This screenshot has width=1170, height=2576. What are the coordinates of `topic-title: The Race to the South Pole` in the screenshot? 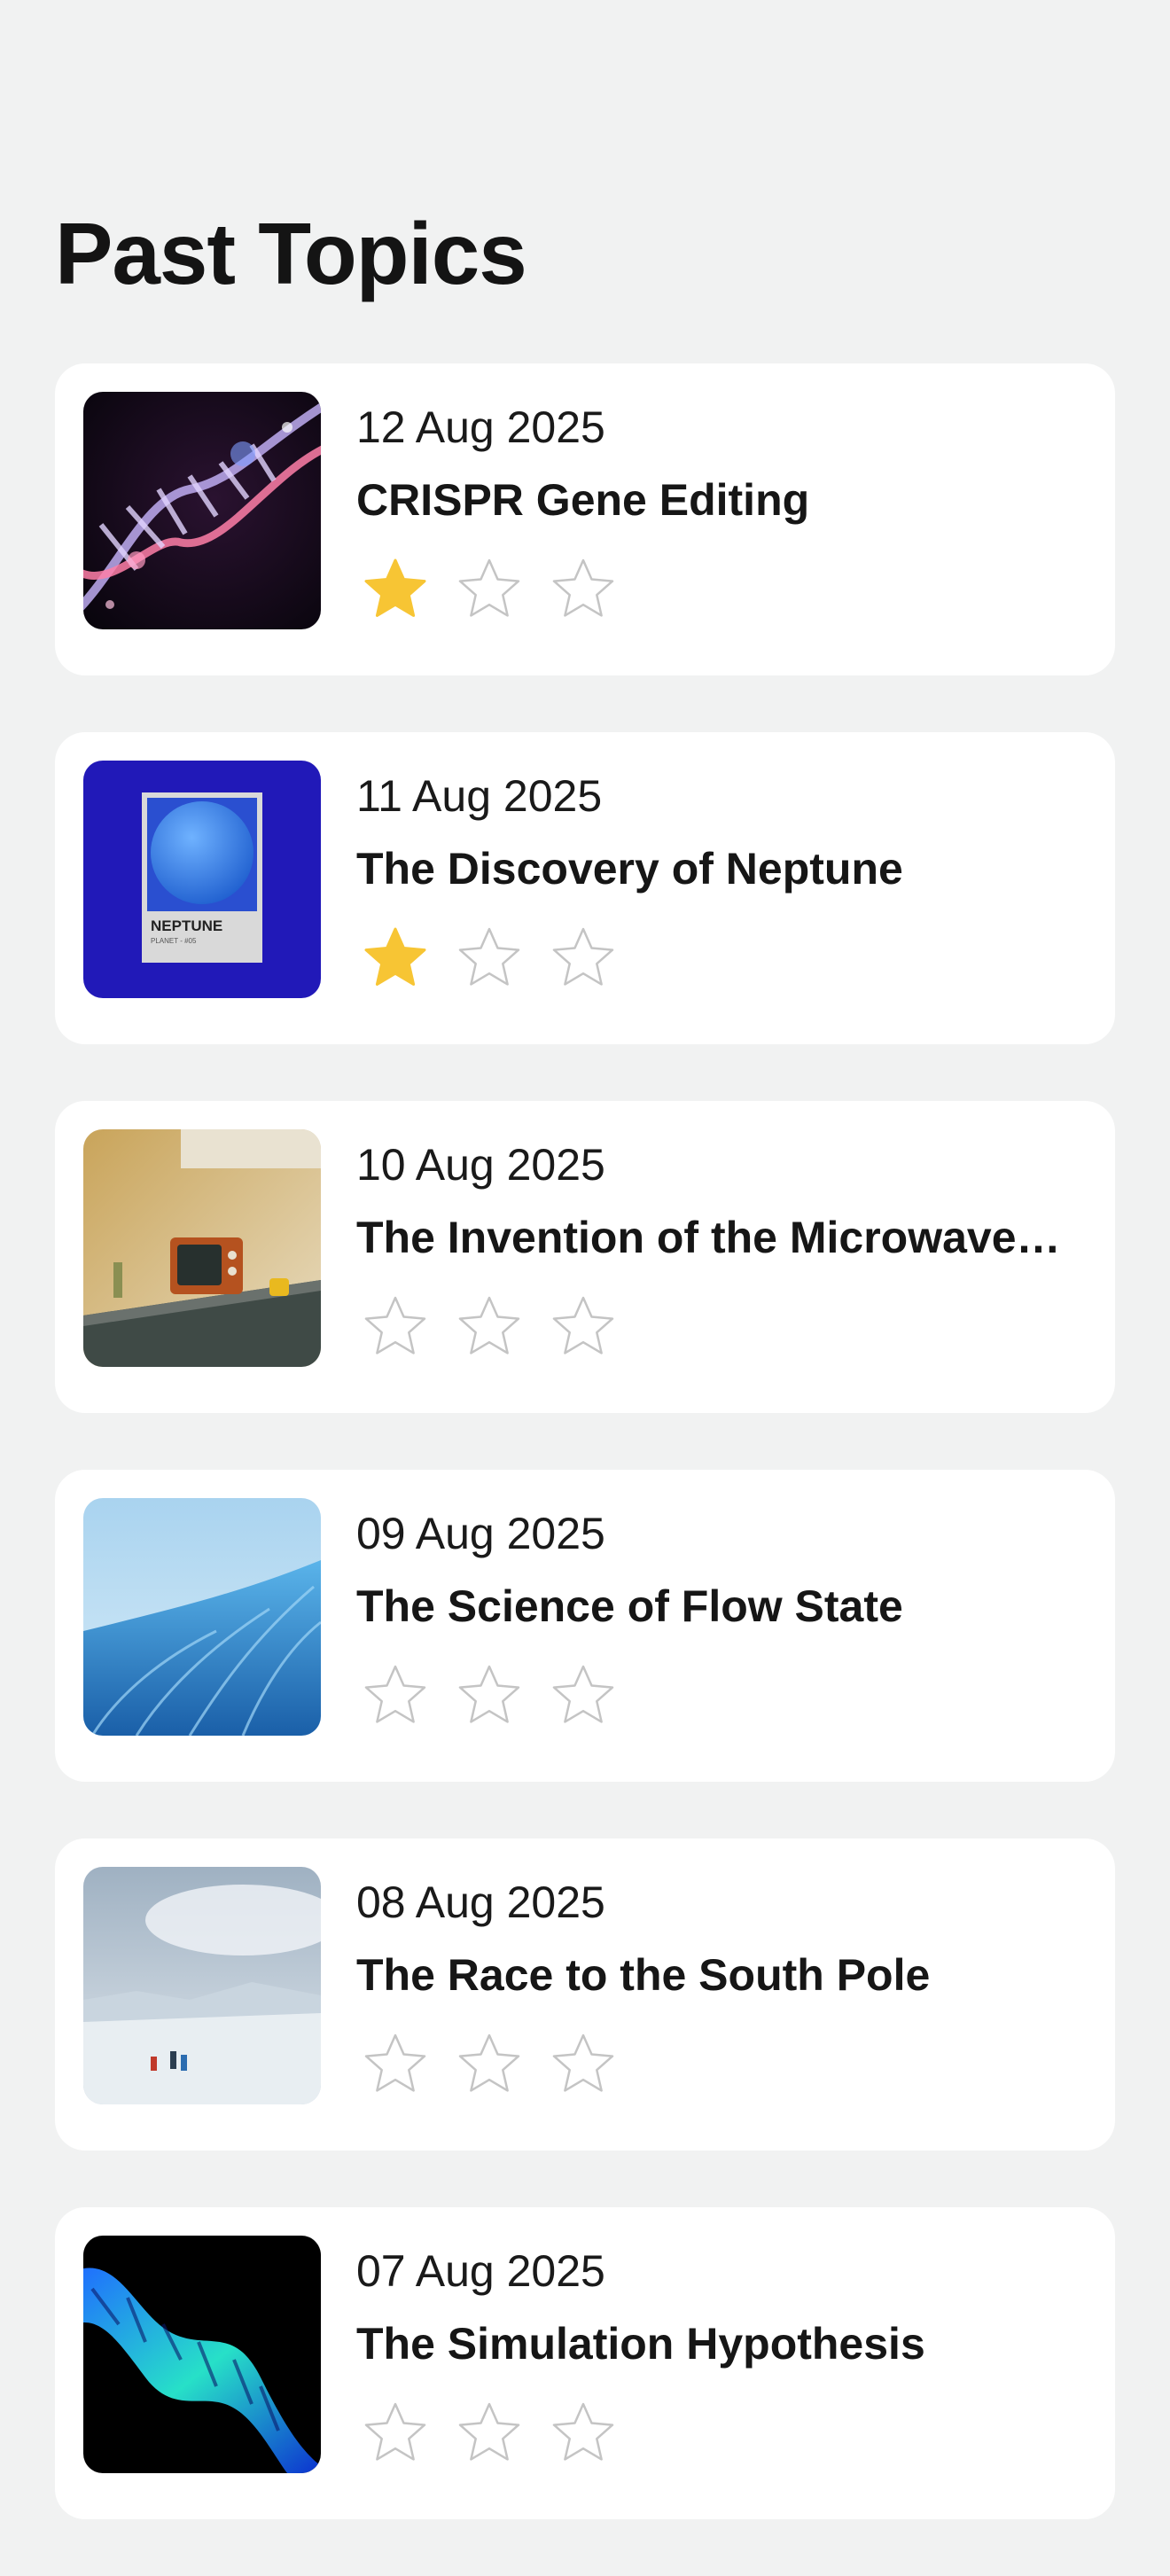 It's located at (643, 1975).